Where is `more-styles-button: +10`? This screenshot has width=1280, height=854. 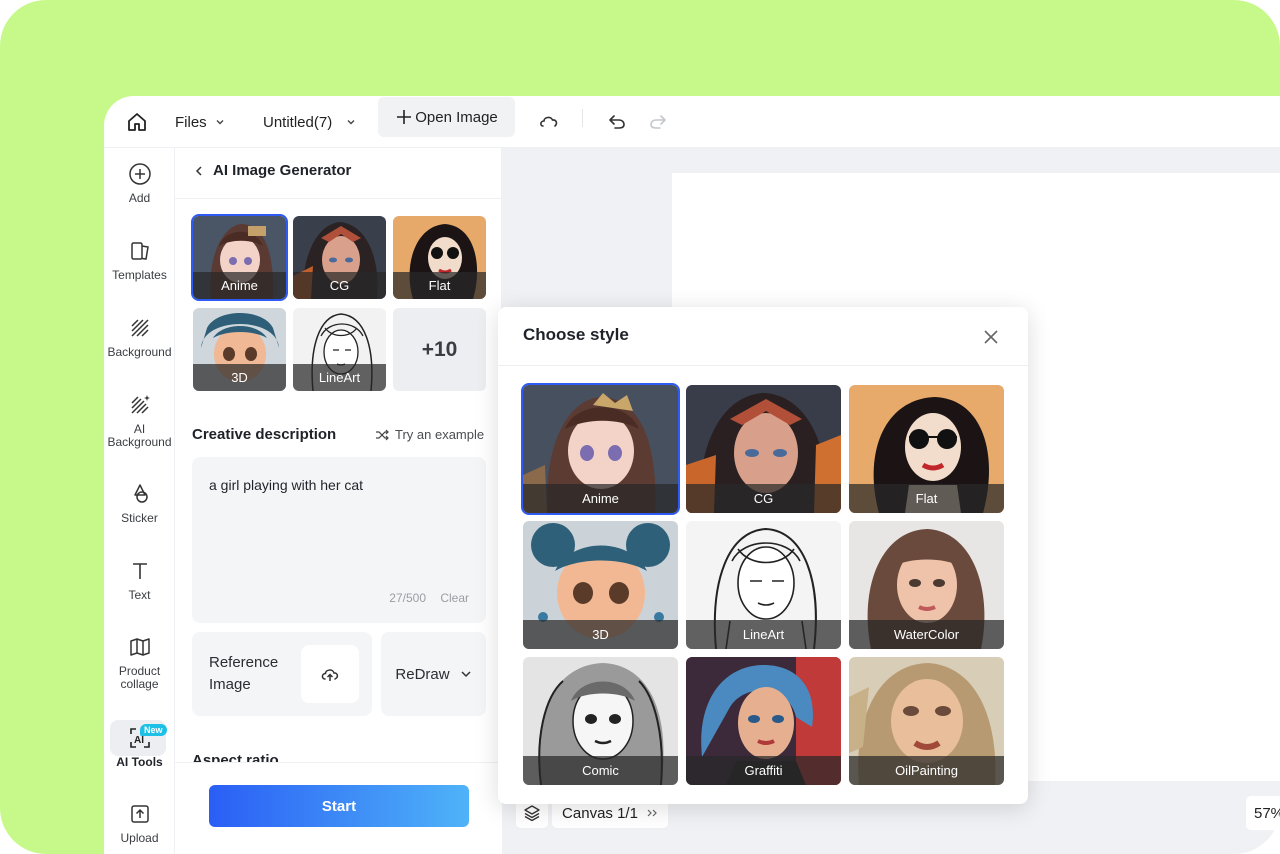
more-styles-button: +10 is located at coordinates (439, 349).